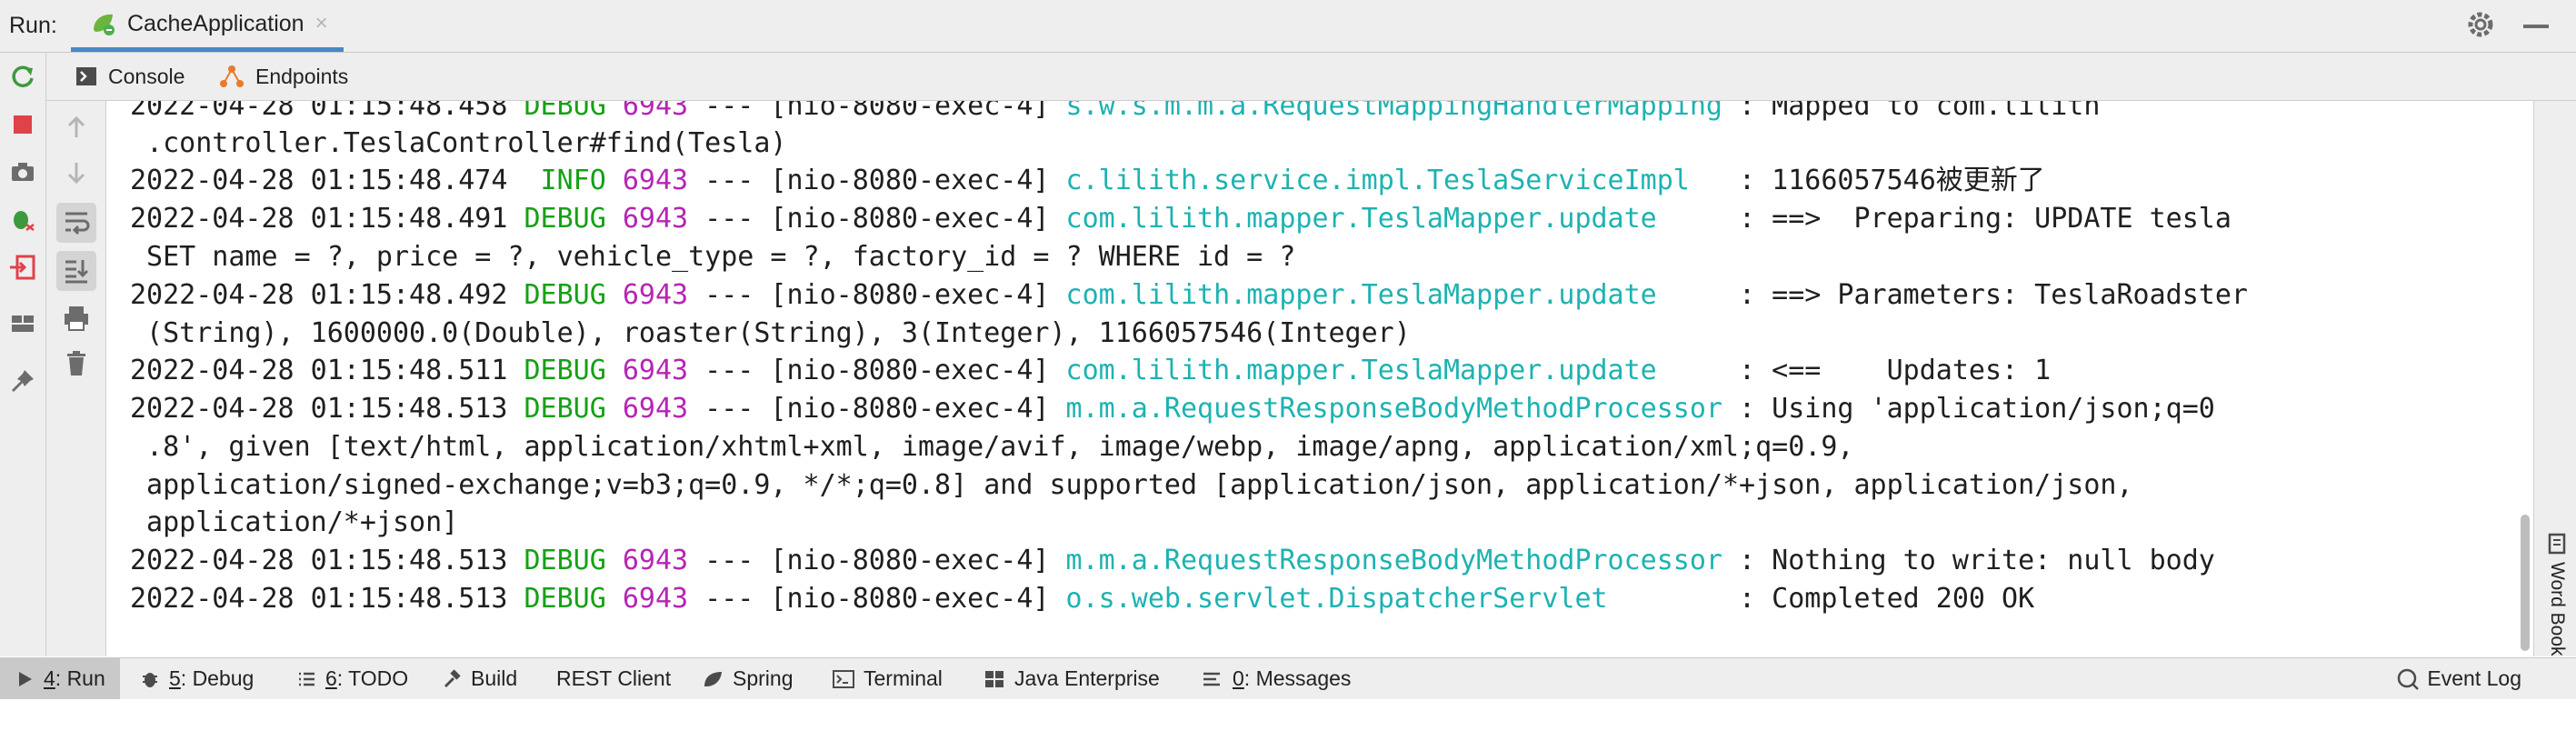  Describe the element at coordinates (25, 678) in the screenshot. I see `play-icon` at that location.